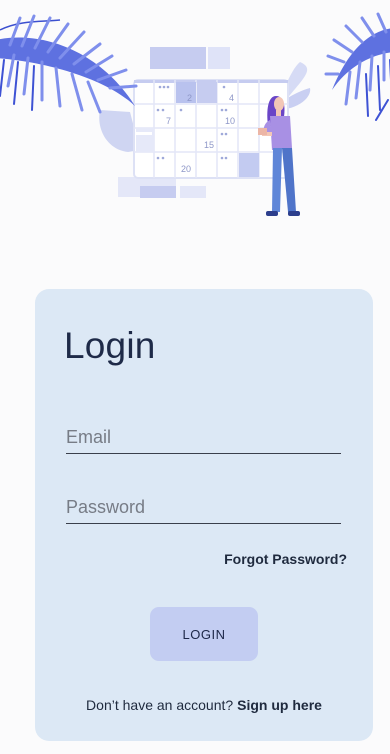 This screenshot has width=390, height=754. I want to click on email-field-container, so click(203, 439).